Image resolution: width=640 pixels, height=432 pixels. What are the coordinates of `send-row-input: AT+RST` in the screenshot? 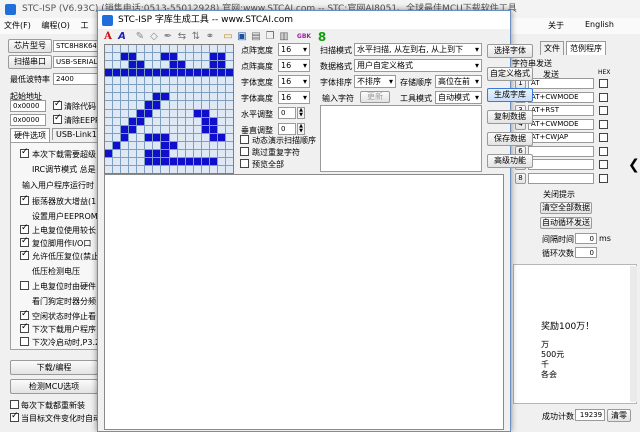 It's located at (561, 110).